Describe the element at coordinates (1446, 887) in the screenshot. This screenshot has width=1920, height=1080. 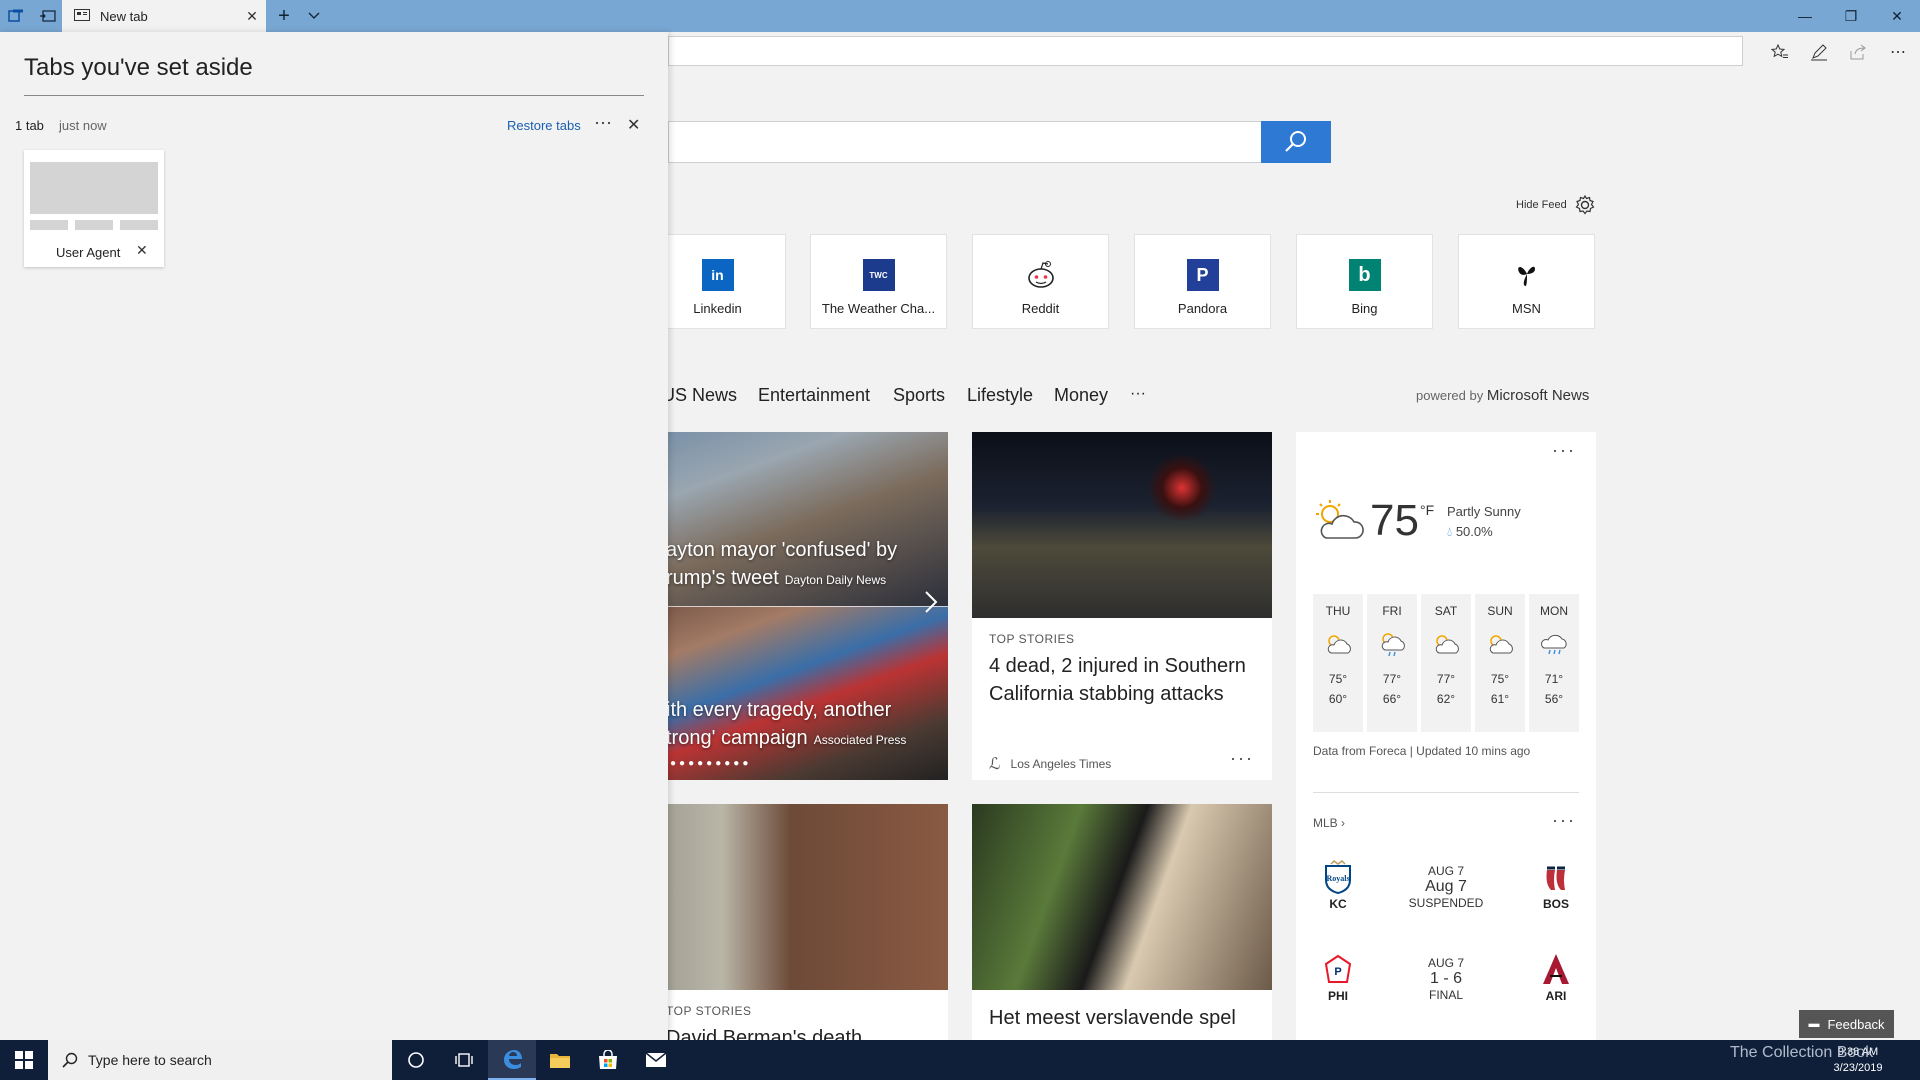
I see `game-status: AUG 7 Aug 7 SUSPENDED` at that location.